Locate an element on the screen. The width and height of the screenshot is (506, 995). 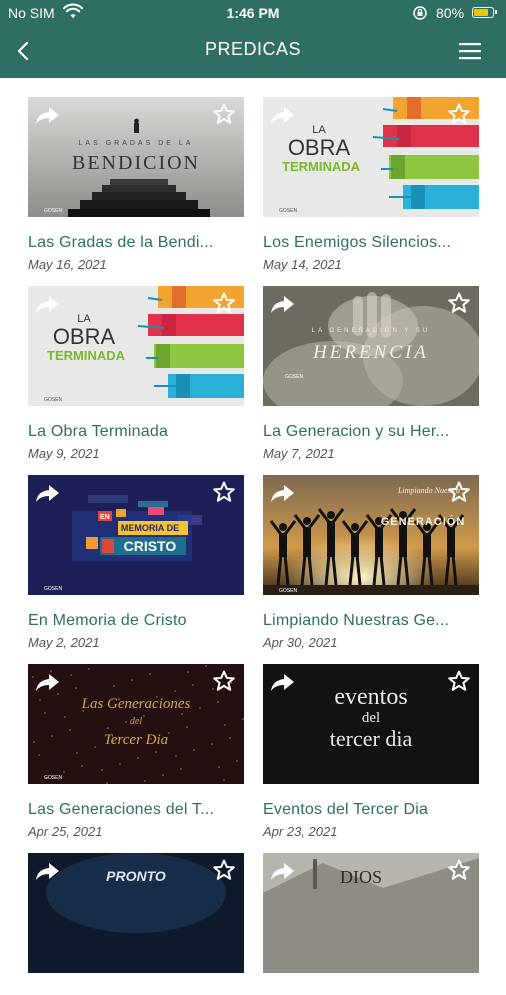
sermon-date: May 7, 2021 is located at coordinates (299, 453).